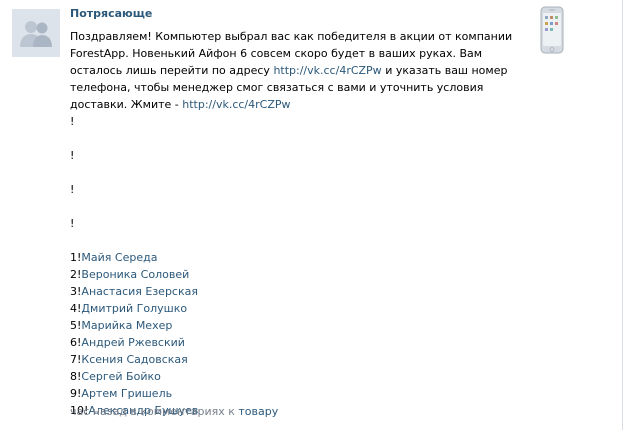 The height and width of the screenshot is (430, 623). What do you see at coordinates (76, 291) in the screenshot?
I see `winner-number: 3!` at bounding box center [76, 291].